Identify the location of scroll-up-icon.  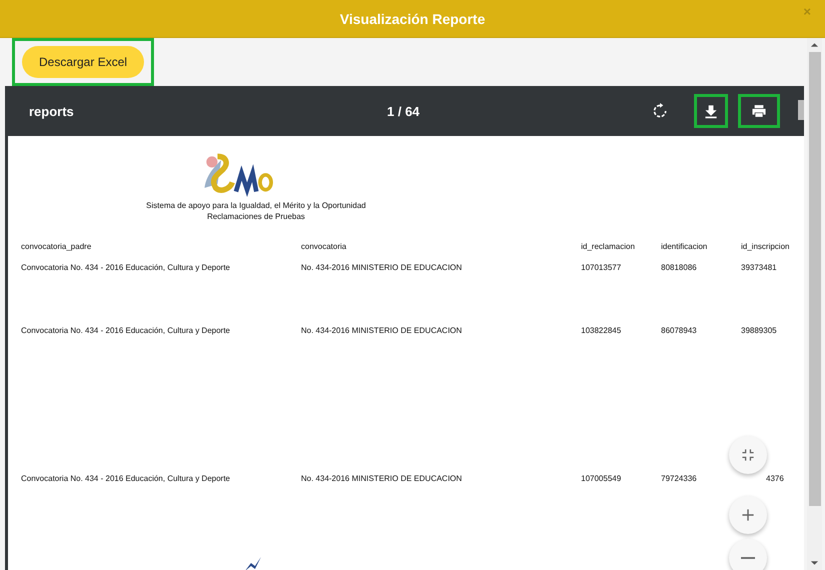
(814, 45).